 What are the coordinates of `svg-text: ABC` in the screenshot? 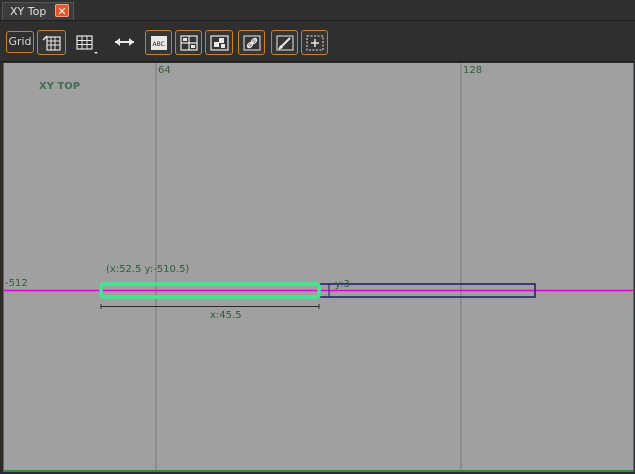 It's located at (159, 44).